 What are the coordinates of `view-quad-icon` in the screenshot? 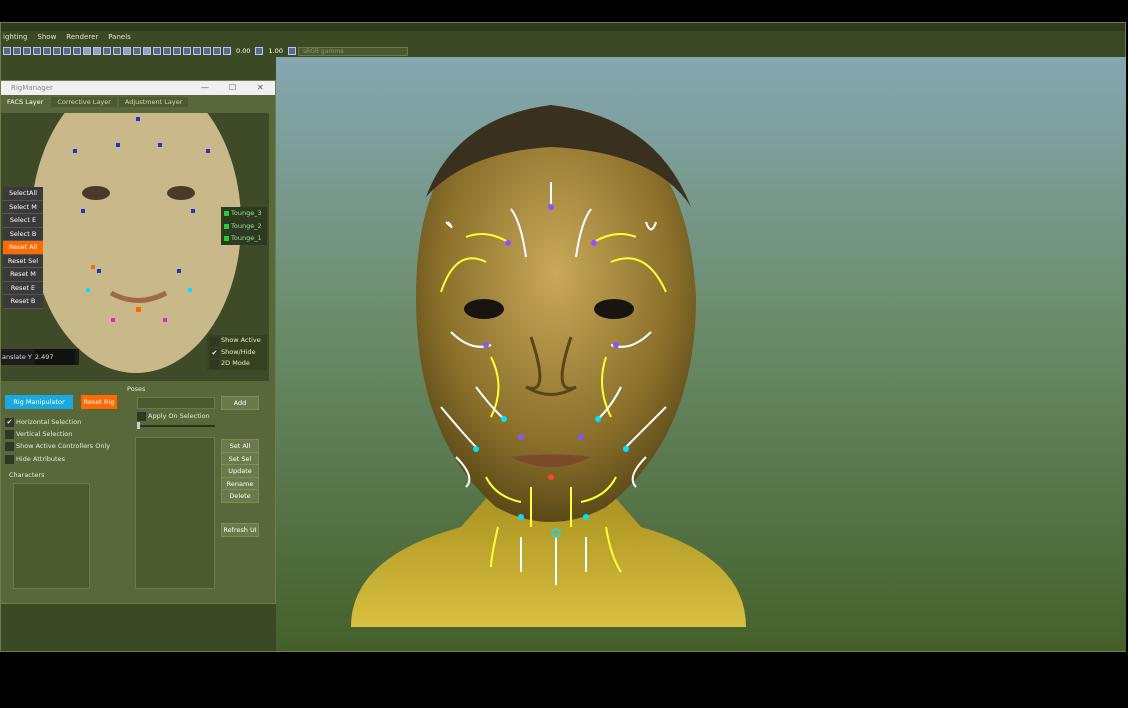 It's located at (57, 51).